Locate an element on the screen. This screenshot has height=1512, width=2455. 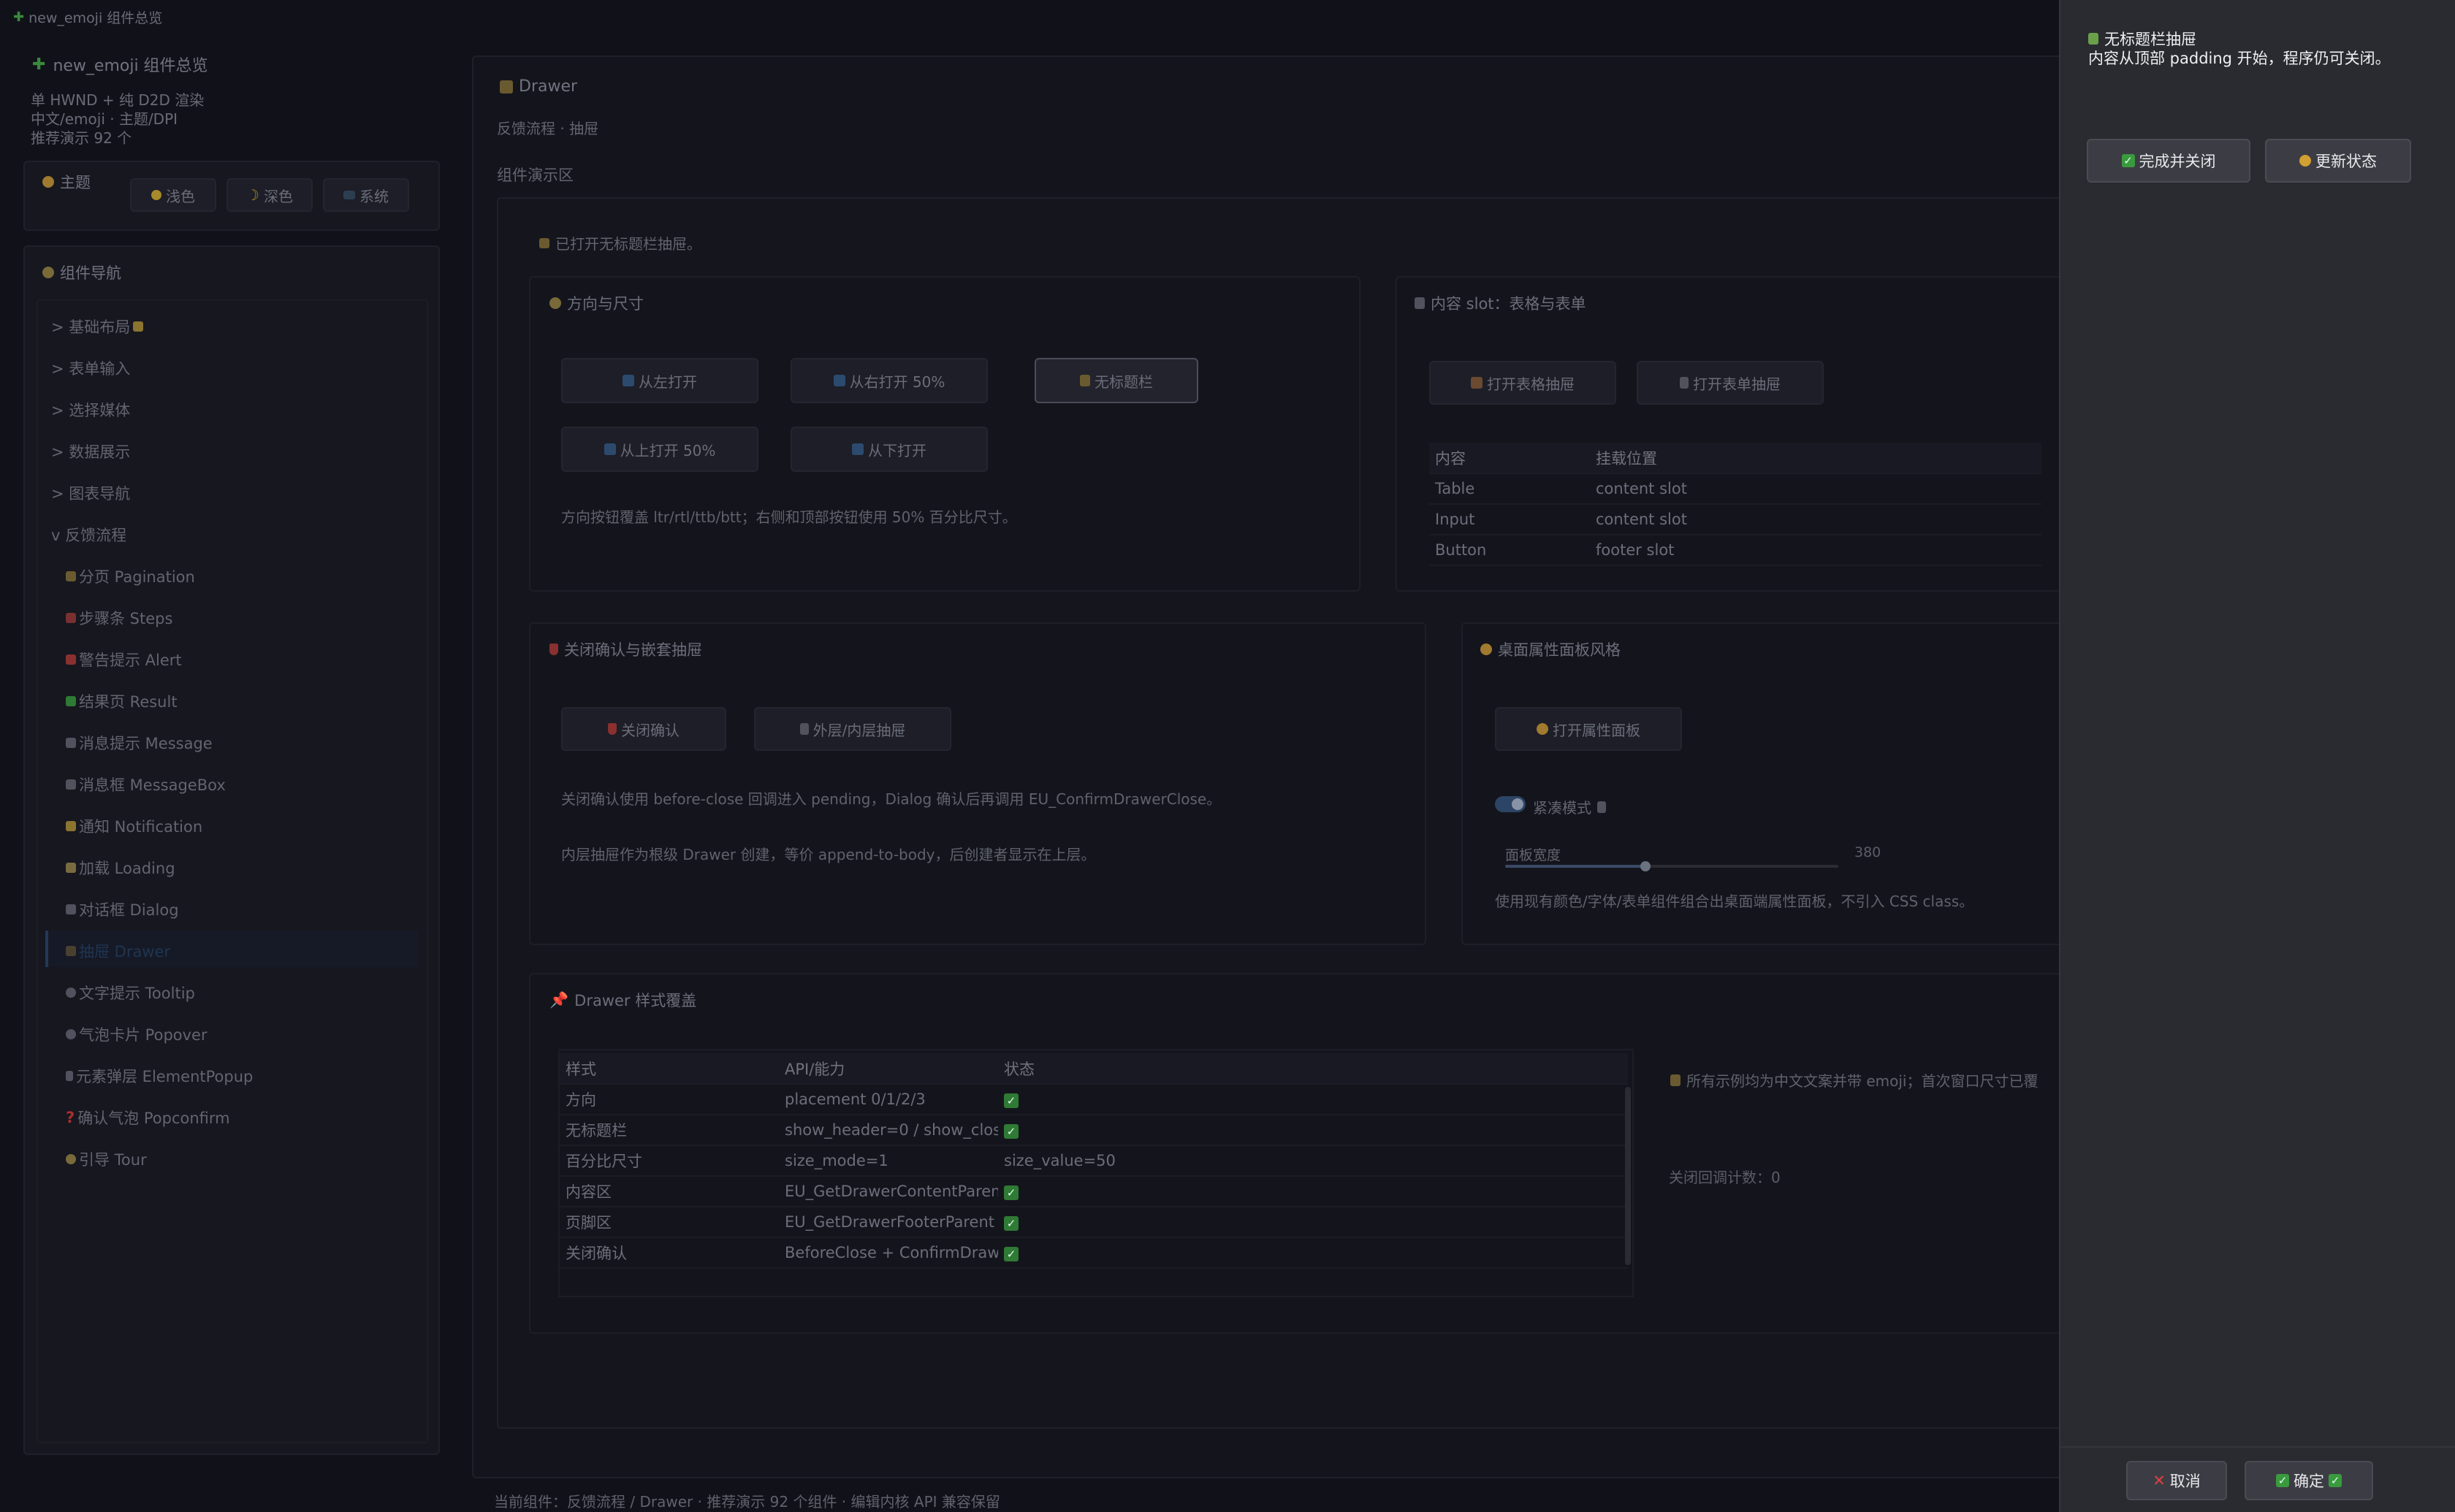
table-row: 百分比尺寸 size_mode=1 size_value=50 is located at coordinates (1094, 1161).